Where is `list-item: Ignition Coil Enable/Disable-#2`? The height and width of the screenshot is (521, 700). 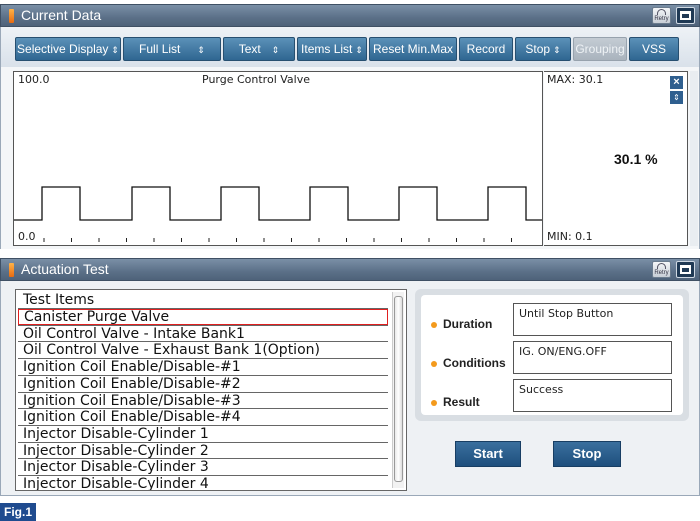 list-item: Ignition Coil Enable/Disable-#2 is located at coordinates (203, 384).